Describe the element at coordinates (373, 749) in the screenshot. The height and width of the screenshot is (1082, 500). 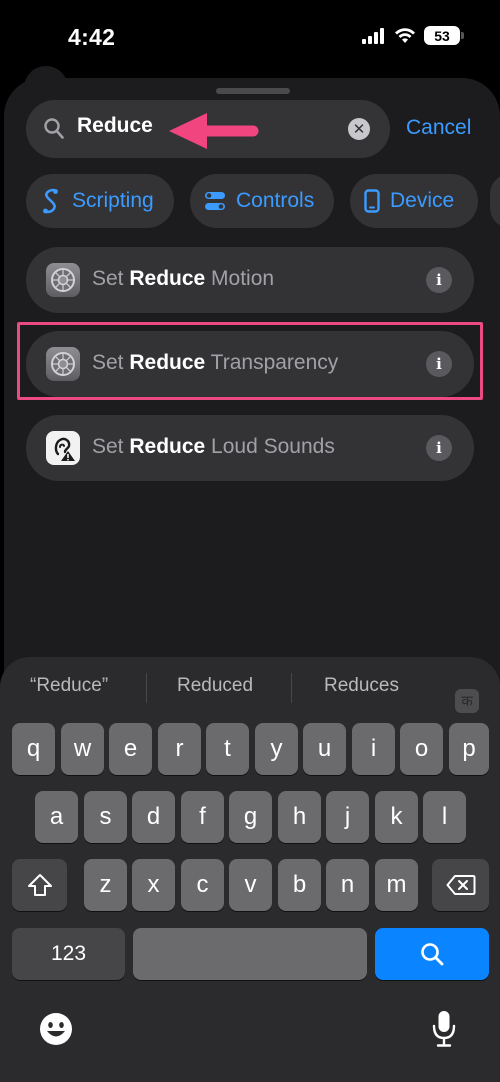
I see `key-i: i` at that location.